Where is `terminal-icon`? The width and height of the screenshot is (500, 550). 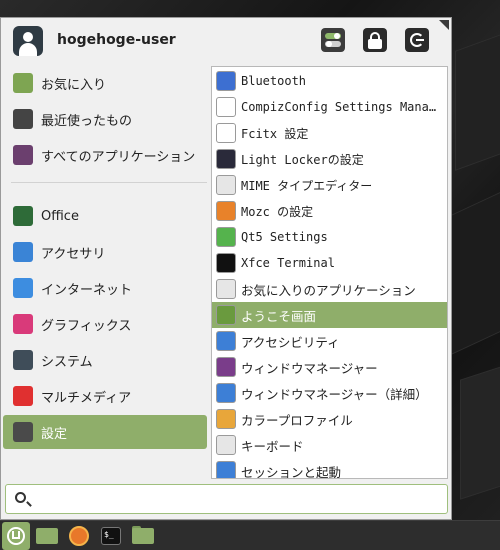
terminal-icon is located at coordinates (226, 263).